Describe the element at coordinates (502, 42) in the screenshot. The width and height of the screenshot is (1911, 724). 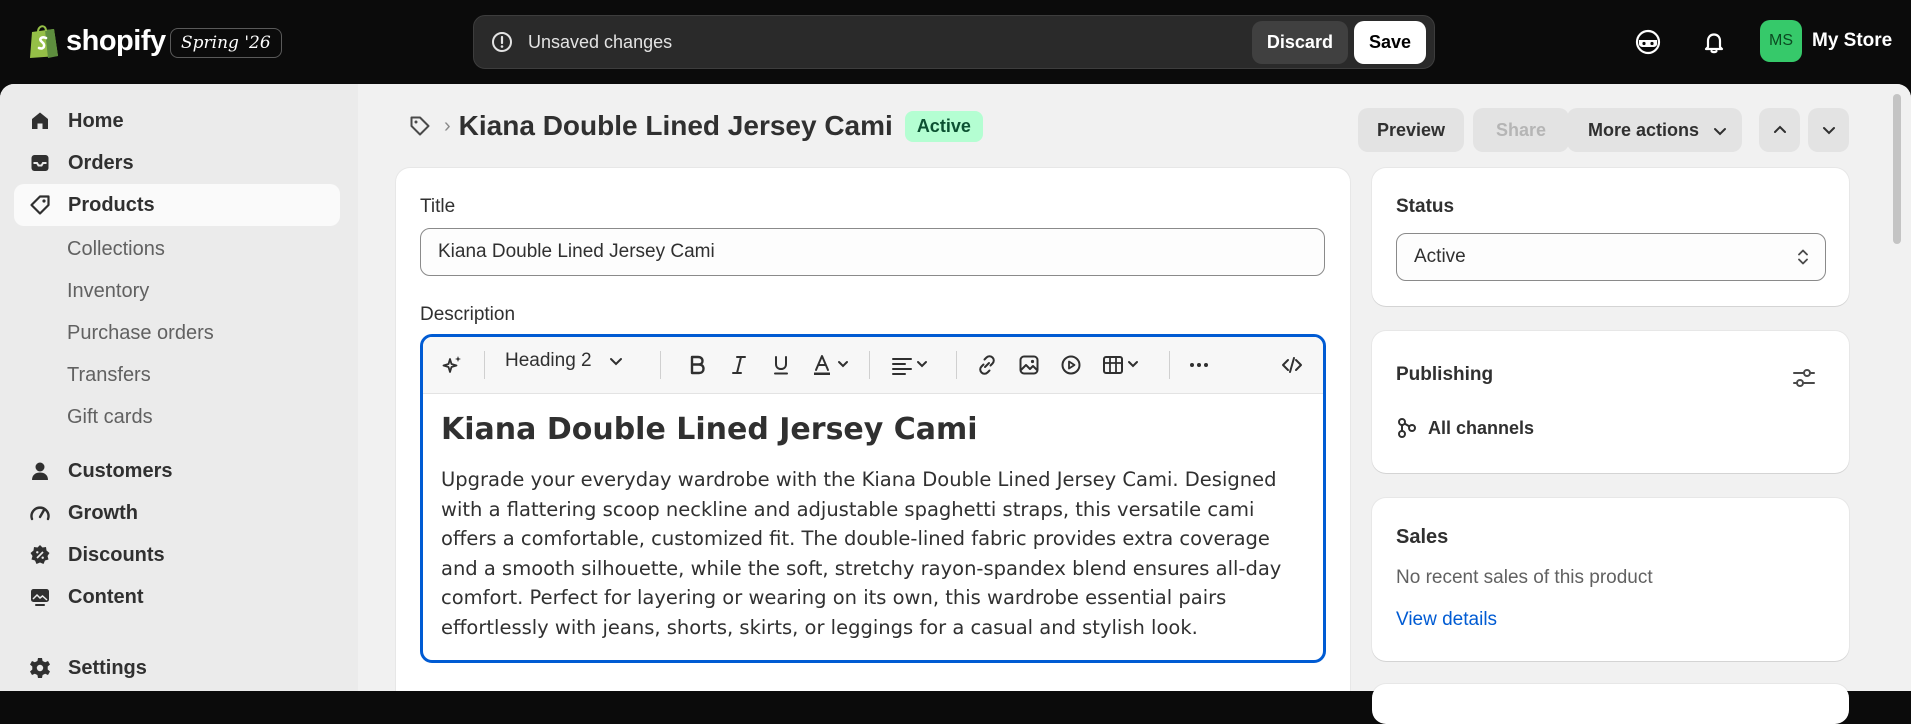
I see `alert-icon` at that location.